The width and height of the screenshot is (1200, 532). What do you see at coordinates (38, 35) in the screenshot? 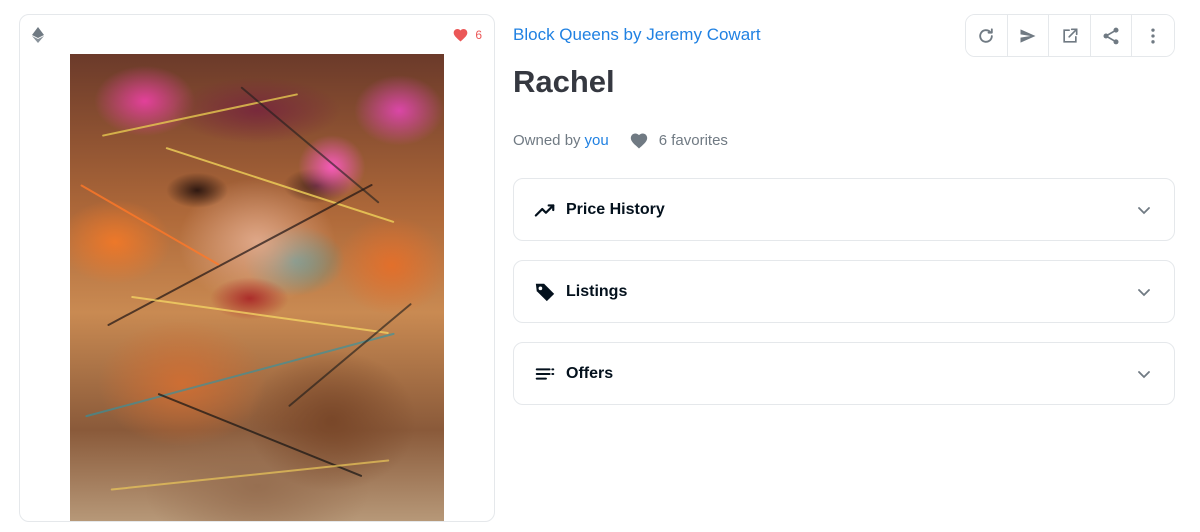
I see `ethereum-icon` at bounding box center [38, 35].